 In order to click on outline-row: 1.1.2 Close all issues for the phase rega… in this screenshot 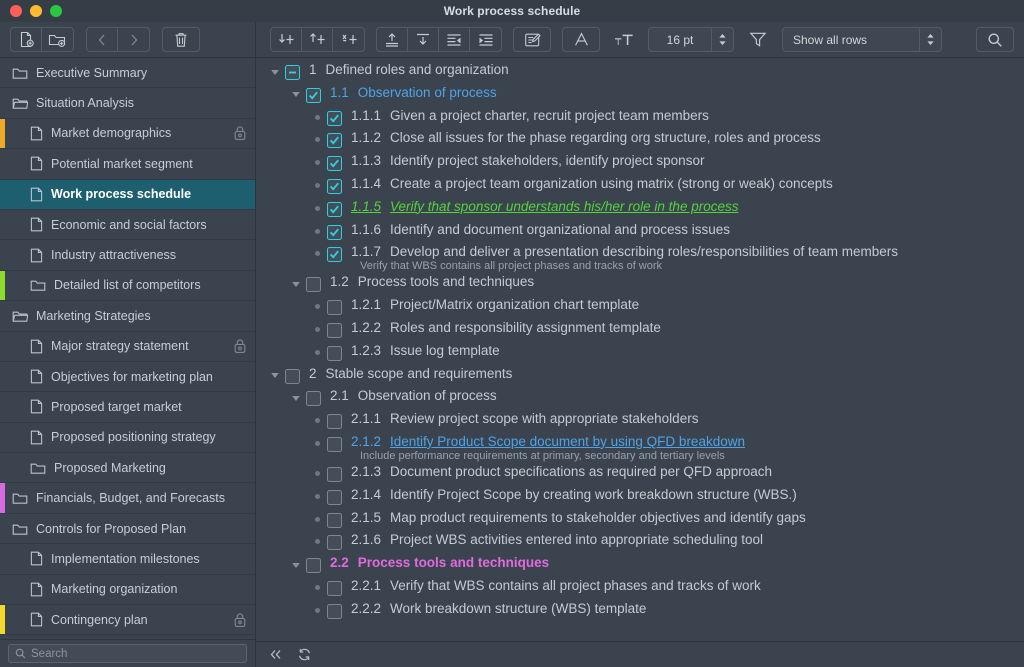, I will do `click(640, 139)`.